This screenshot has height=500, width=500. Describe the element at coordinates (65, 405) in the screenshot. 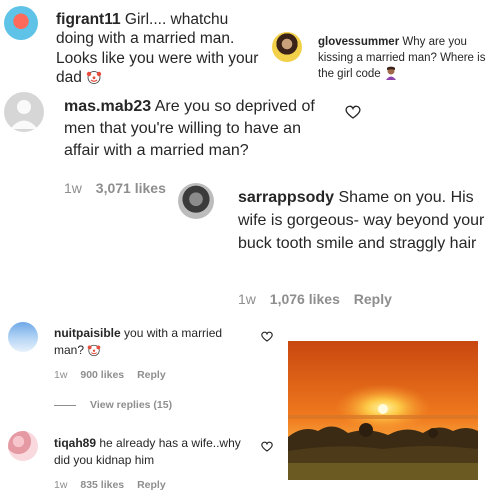

I see `view-replies-divider` at that location.